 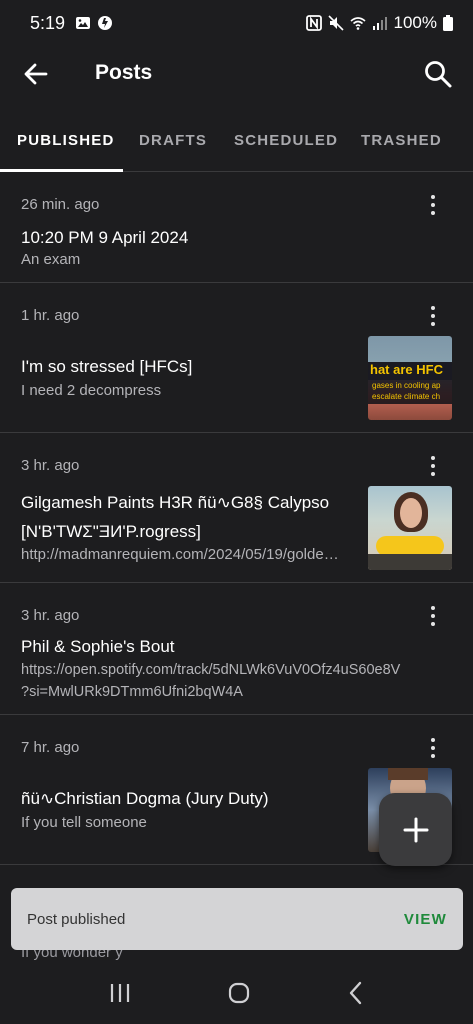 What do you see at coordinates (236, 74) in the screenshot?
I see `app-bar: Posts` at bounding box center [236, 74].